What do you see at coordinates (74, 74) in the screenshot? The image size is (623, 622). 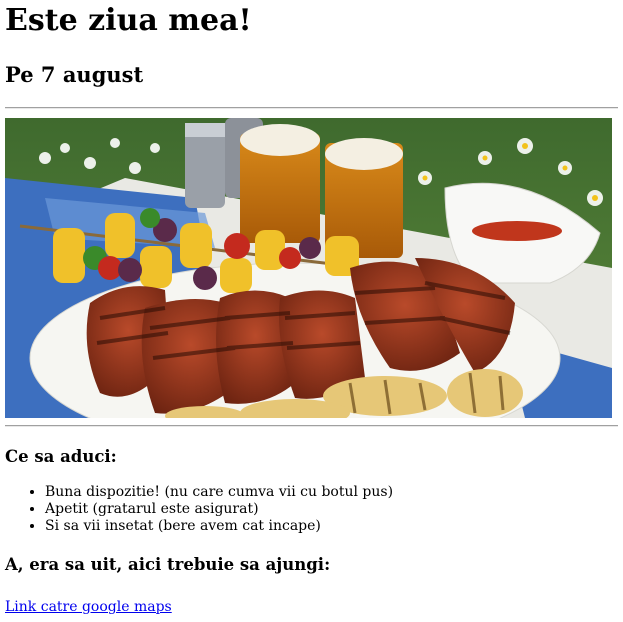 I see `party-date: Pe 7 august` at bounding box center [74, 74].